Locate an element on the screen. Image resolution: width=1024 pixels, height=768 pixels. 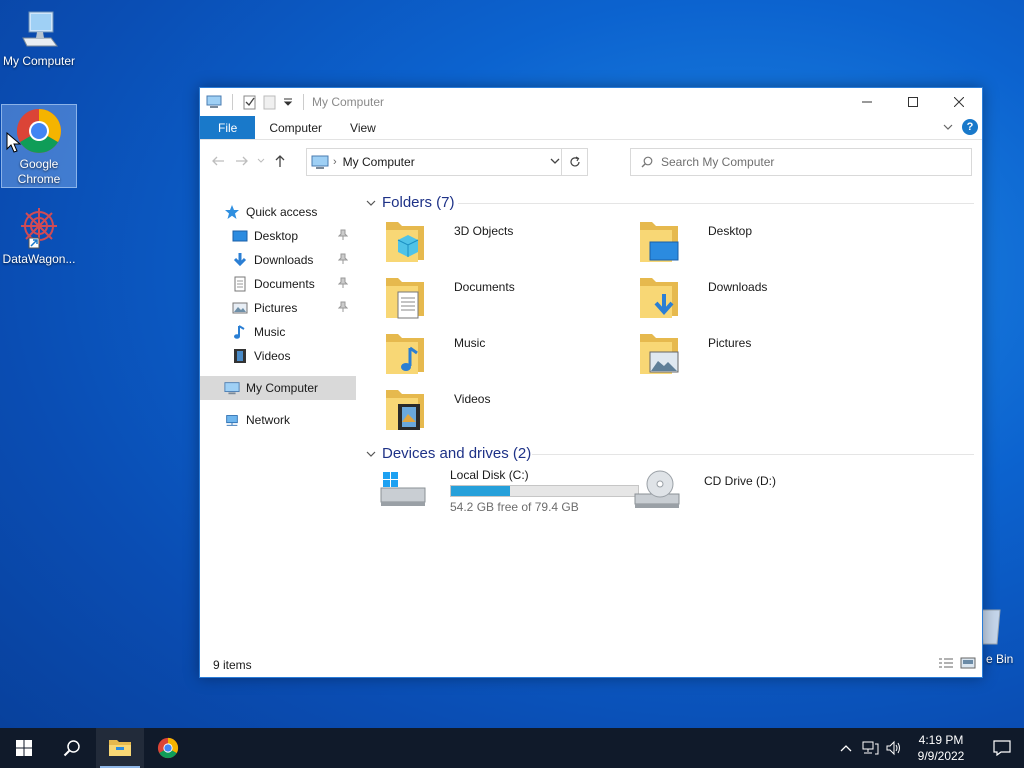
nav-item-videos: Videos is located at coordinates (278, 356).